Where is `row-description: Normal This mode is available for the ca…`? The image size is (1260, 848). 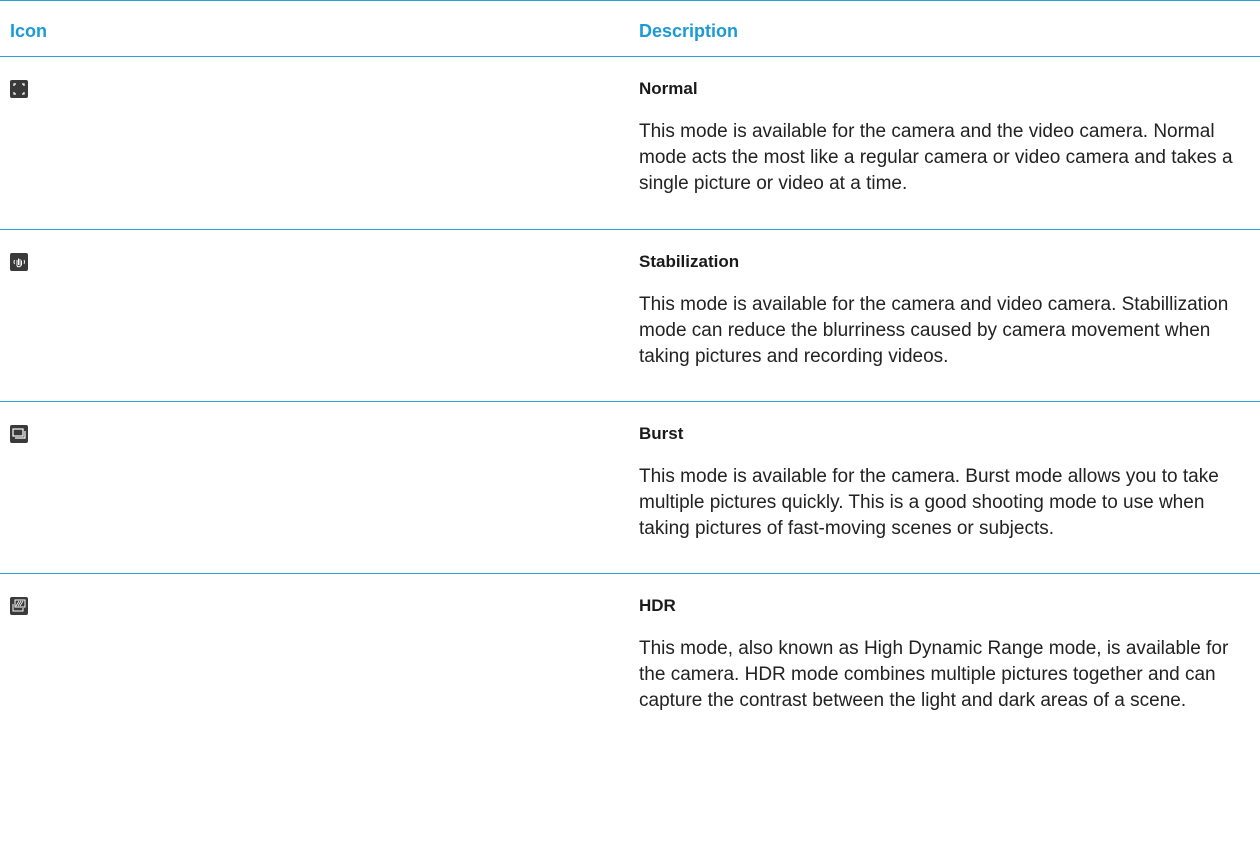 row-description: Normal This mode is available for the ca… is located at coordinates (939, 138).